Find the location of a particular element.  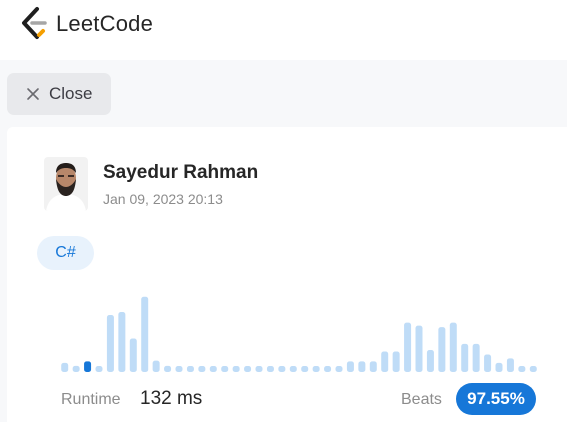

leetcode-logo-icon is located at coordinates (33, 23).